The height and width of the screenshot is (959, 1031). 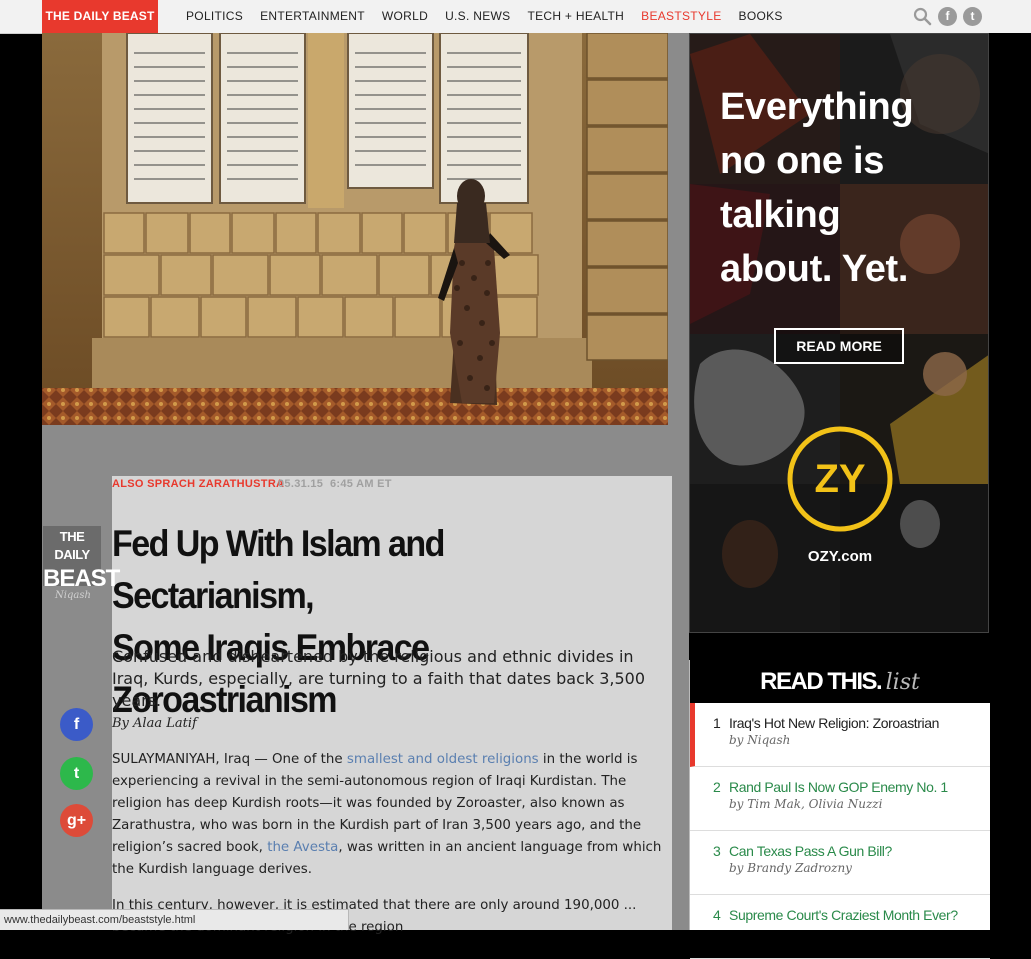 I want to click on article-time-value: 6:45 AM ET, so click(x=360, y=484).